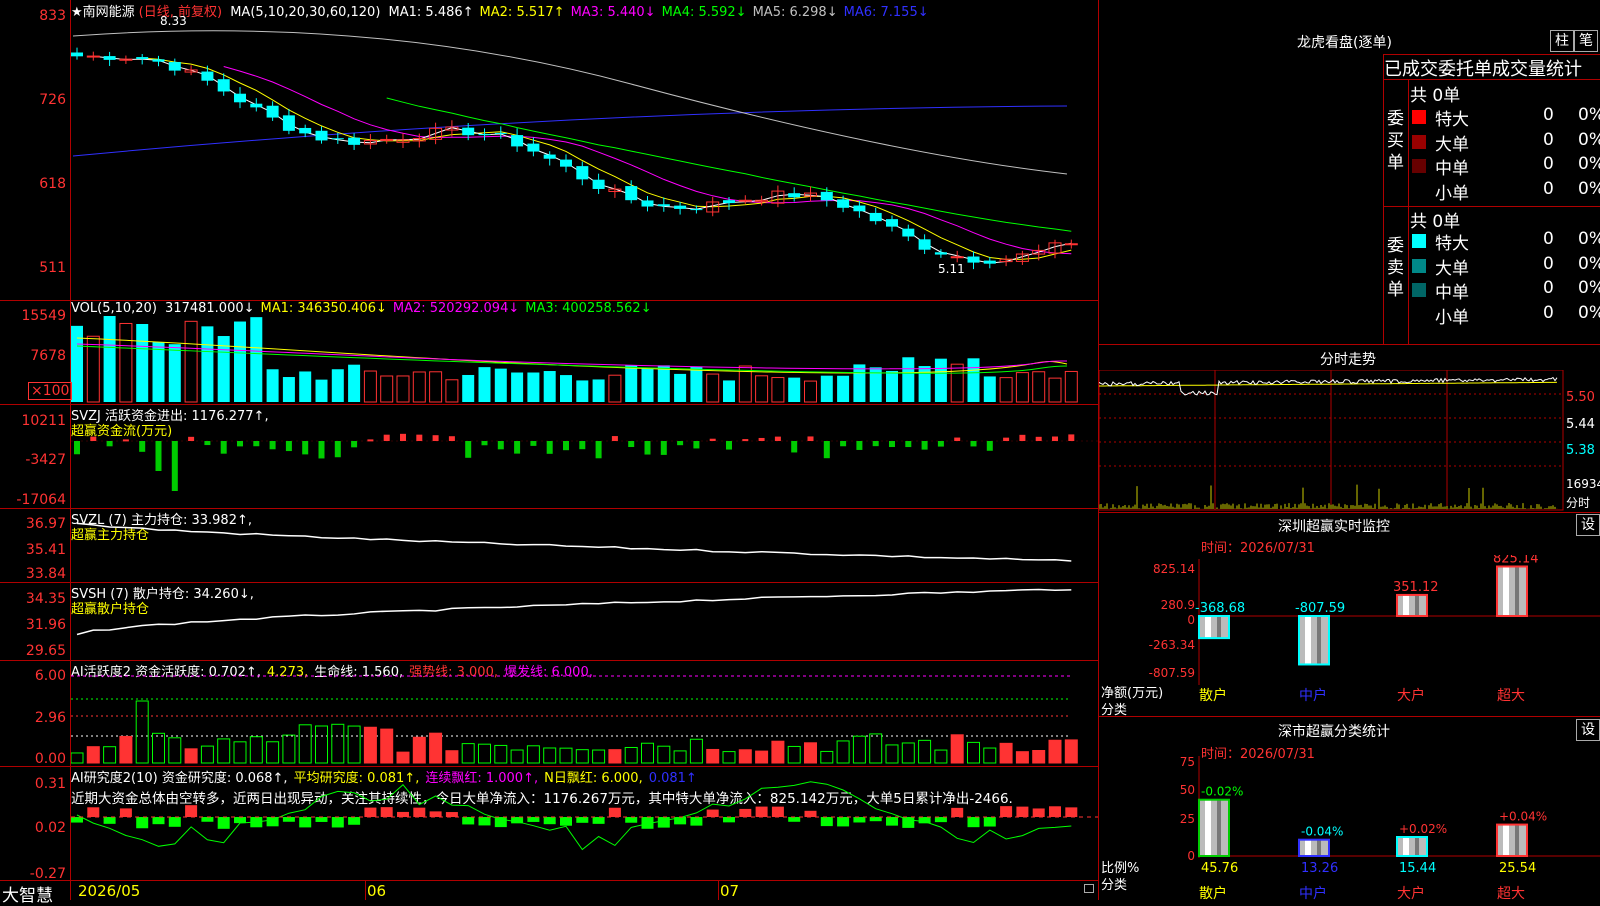  What do you see at coordinates (1348, 360) in the screenshot?
I see `fenshi-title: 分时走势` at bounding box center [1348, 360].